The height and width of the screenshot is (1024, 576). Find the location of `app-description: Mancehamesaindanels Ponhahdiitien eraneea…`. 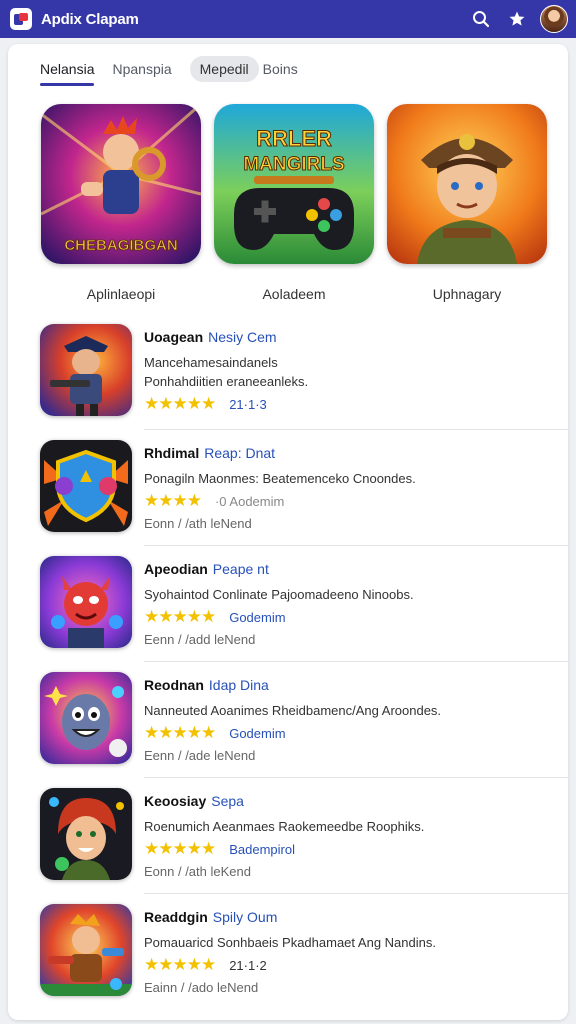

app-description: Mancehamesaindanels Ponhahdiitien eraneea… is located at coordinates (346, 372).